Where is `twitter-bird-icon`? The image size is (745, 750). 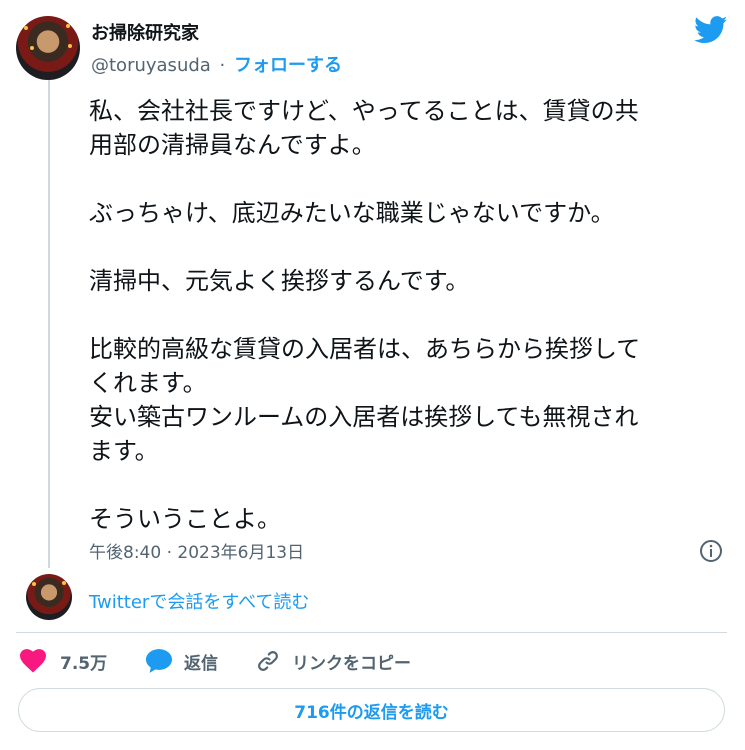 twitter-bird-icon is located at coordinates (711, 30).